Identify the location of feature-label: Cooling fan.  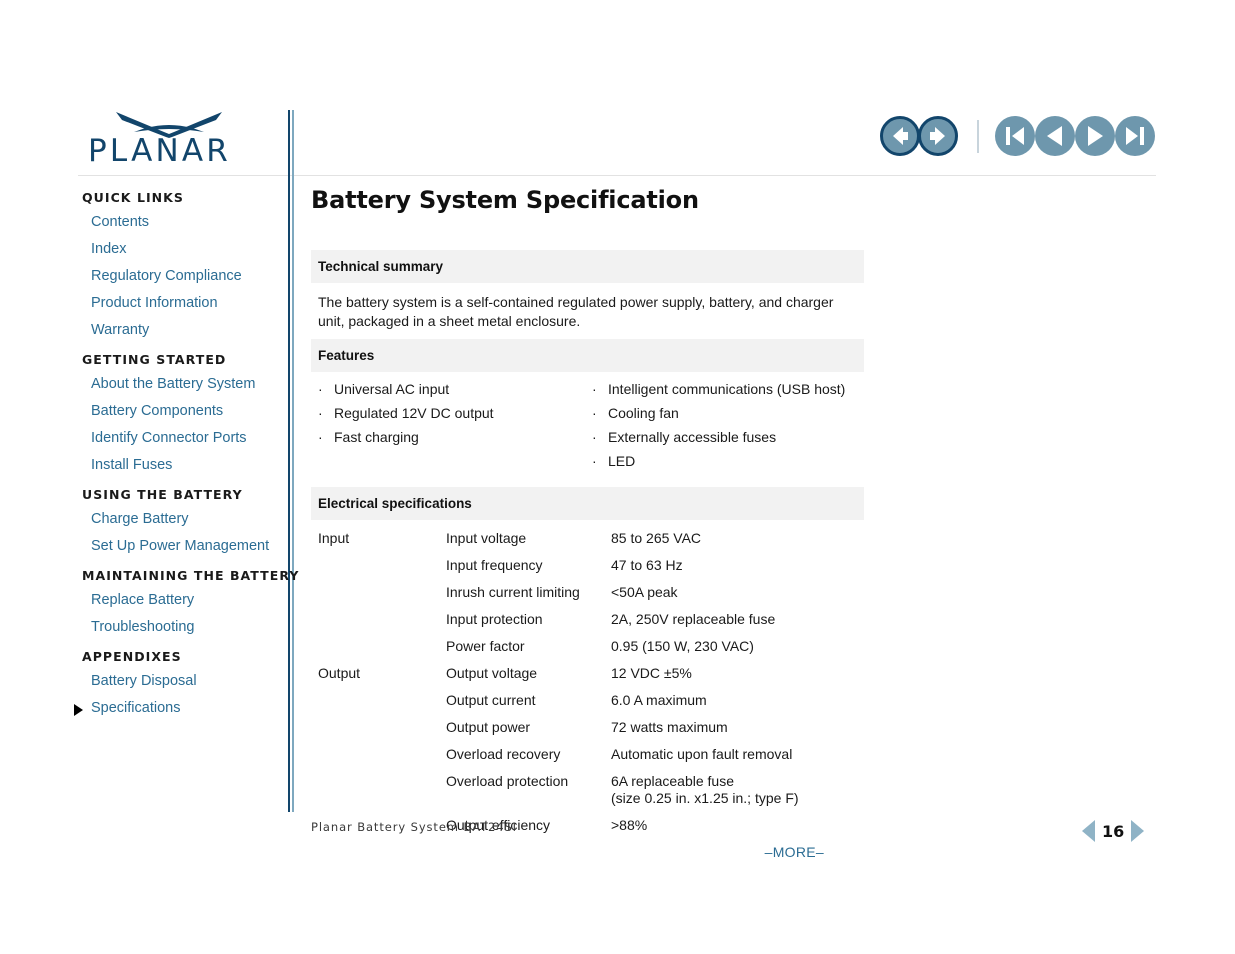
(643, 413).